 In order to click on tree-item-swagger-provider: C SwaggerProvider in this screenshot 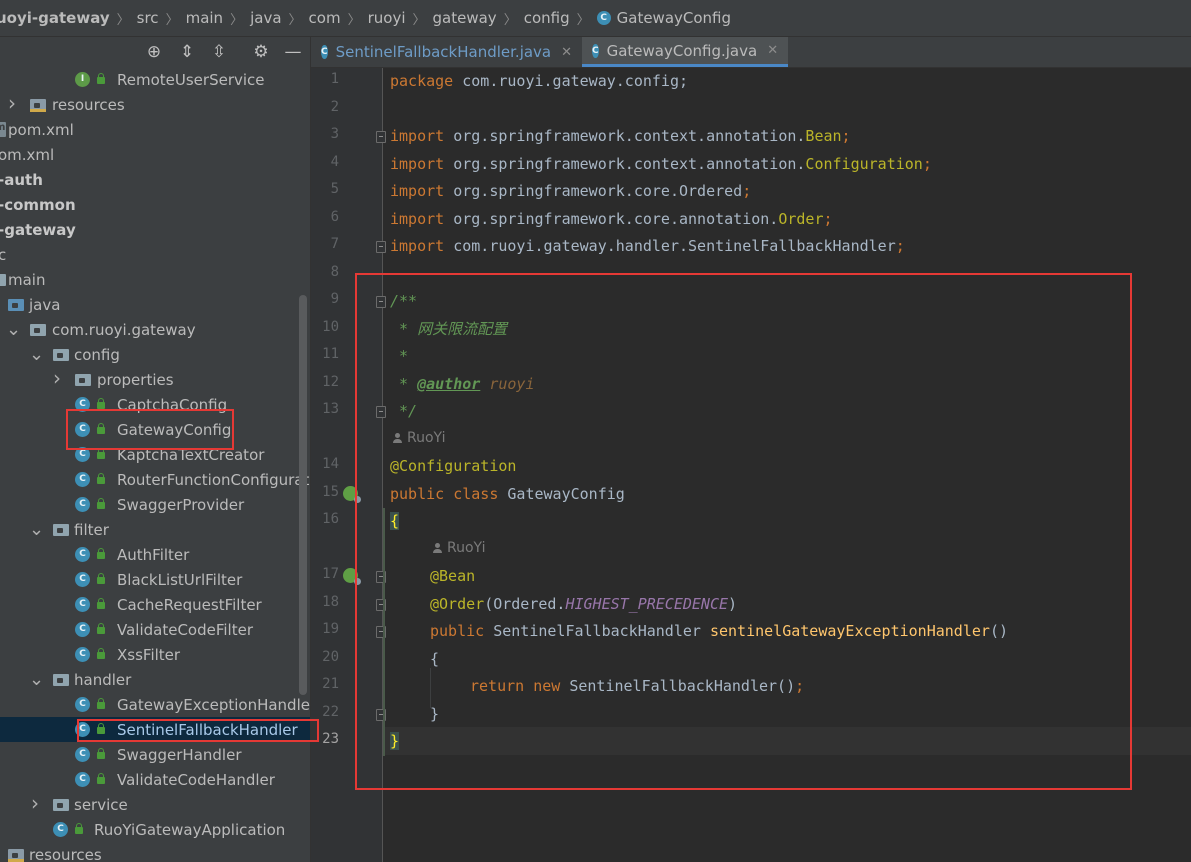, I will do `click(155, 504)`.